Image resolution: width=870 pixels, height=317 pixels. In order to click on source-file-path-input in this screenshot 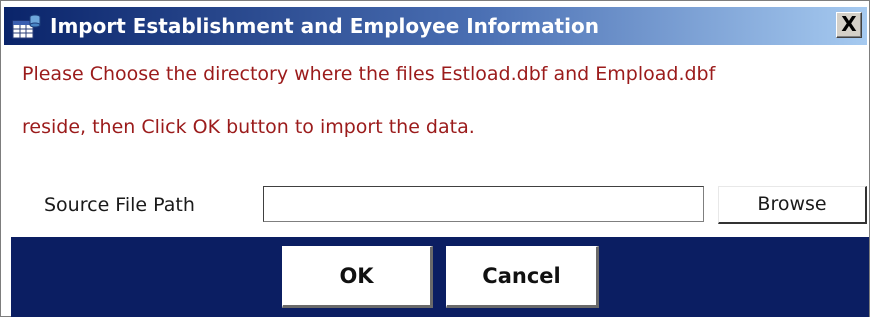, I will do `click(483, 204)`.